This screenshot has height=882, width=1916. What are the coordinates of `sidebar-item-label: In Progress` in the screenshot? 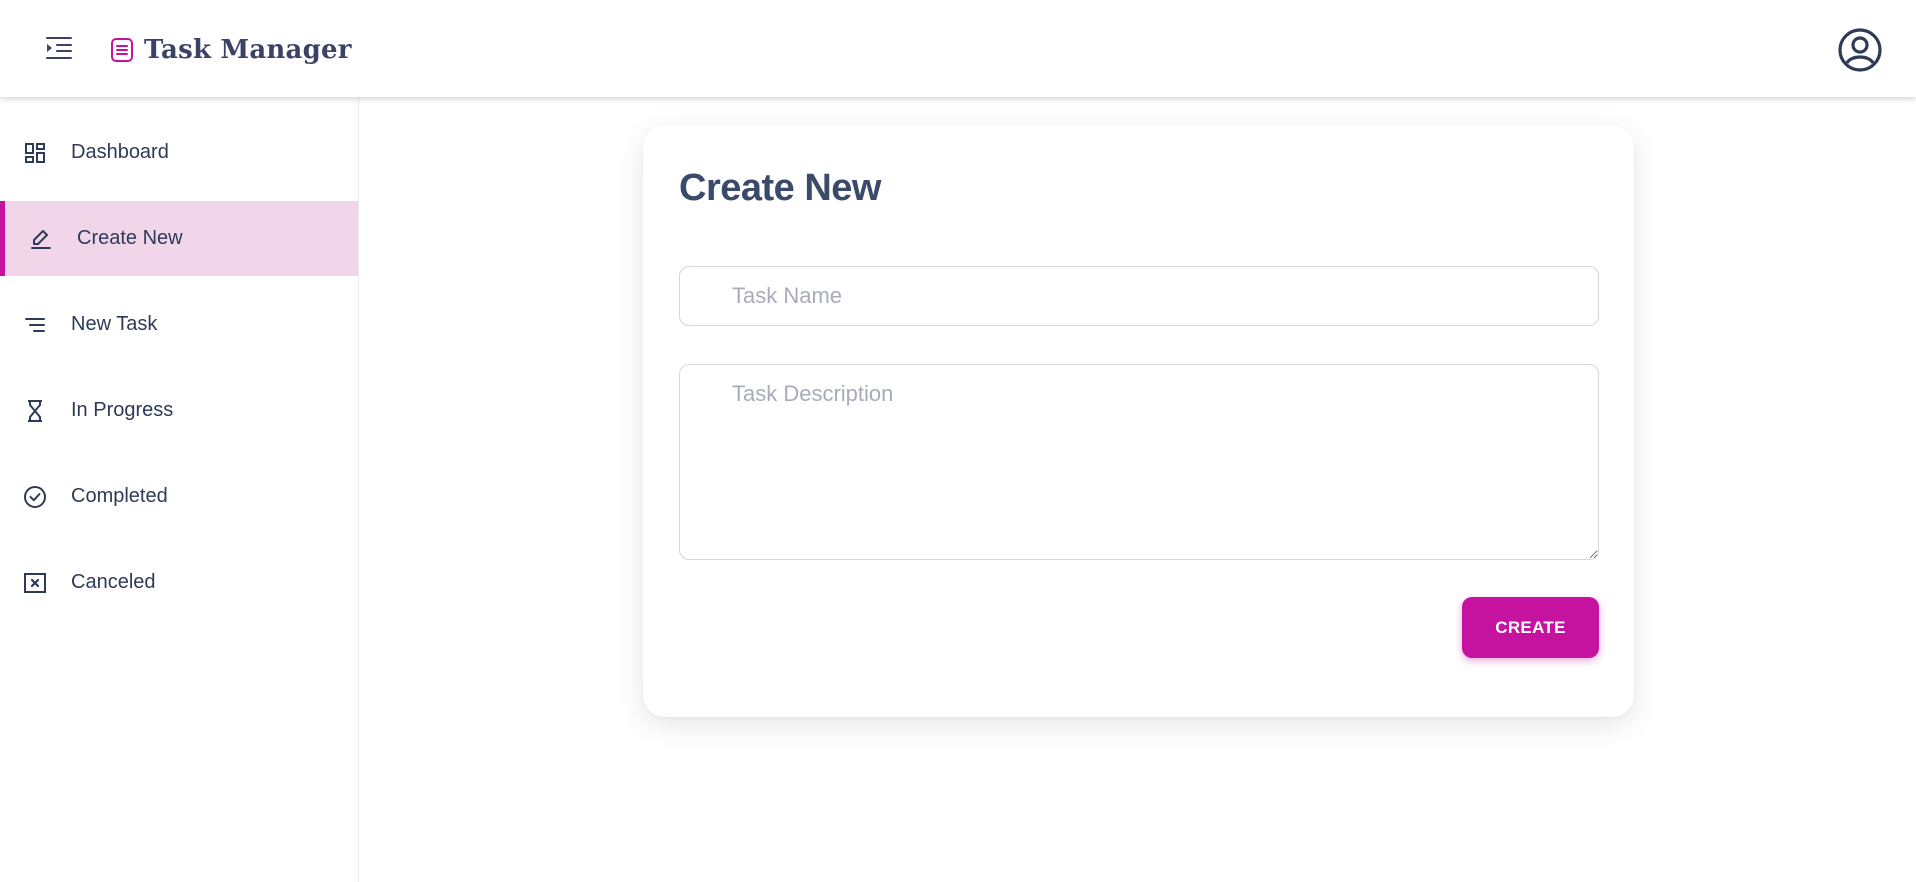 It's located at (122, 410).